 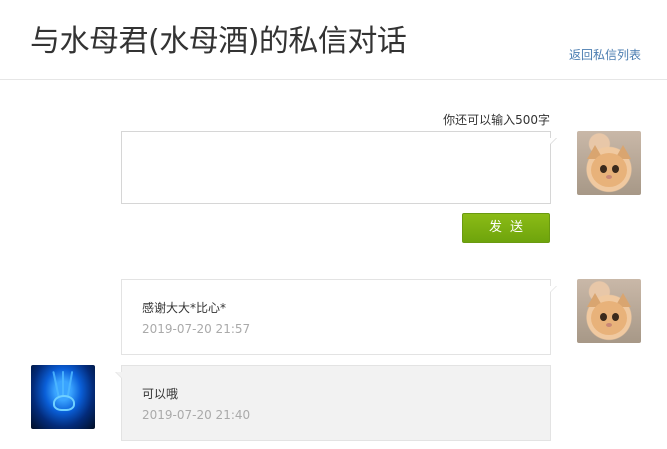 What do you see at coordinates (218, 41) in the screenshot?
I see `page-title: 与水母君(水母酒)的私信对话` at bounding box center [218, 41].